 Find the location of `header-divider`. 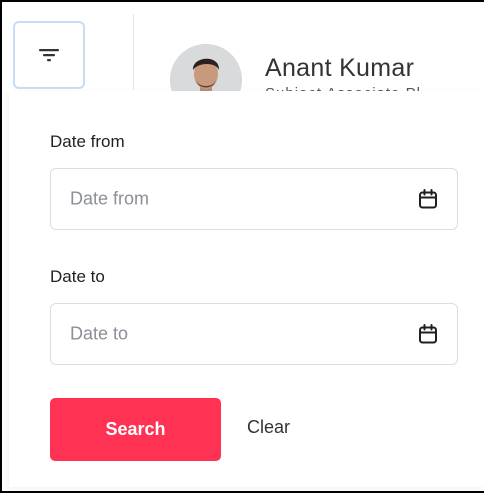

header-divider is located at coordinates (133, 52).